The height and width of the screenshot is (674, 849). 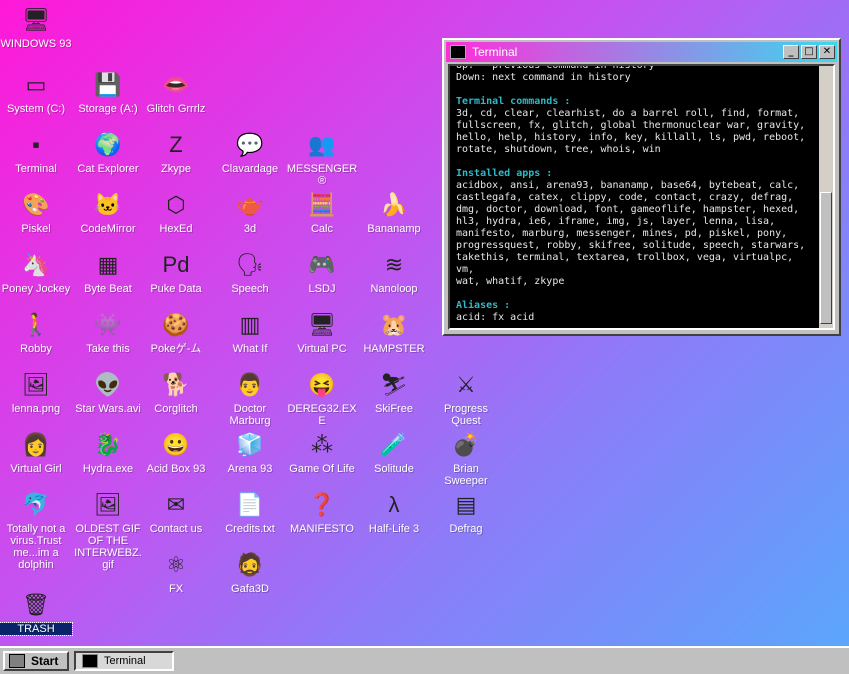 What do you see at coordinates (36, 152) in the screenshot?
I see `desktop-icon: ▪ Terminal` at bounding box center [36, 152].